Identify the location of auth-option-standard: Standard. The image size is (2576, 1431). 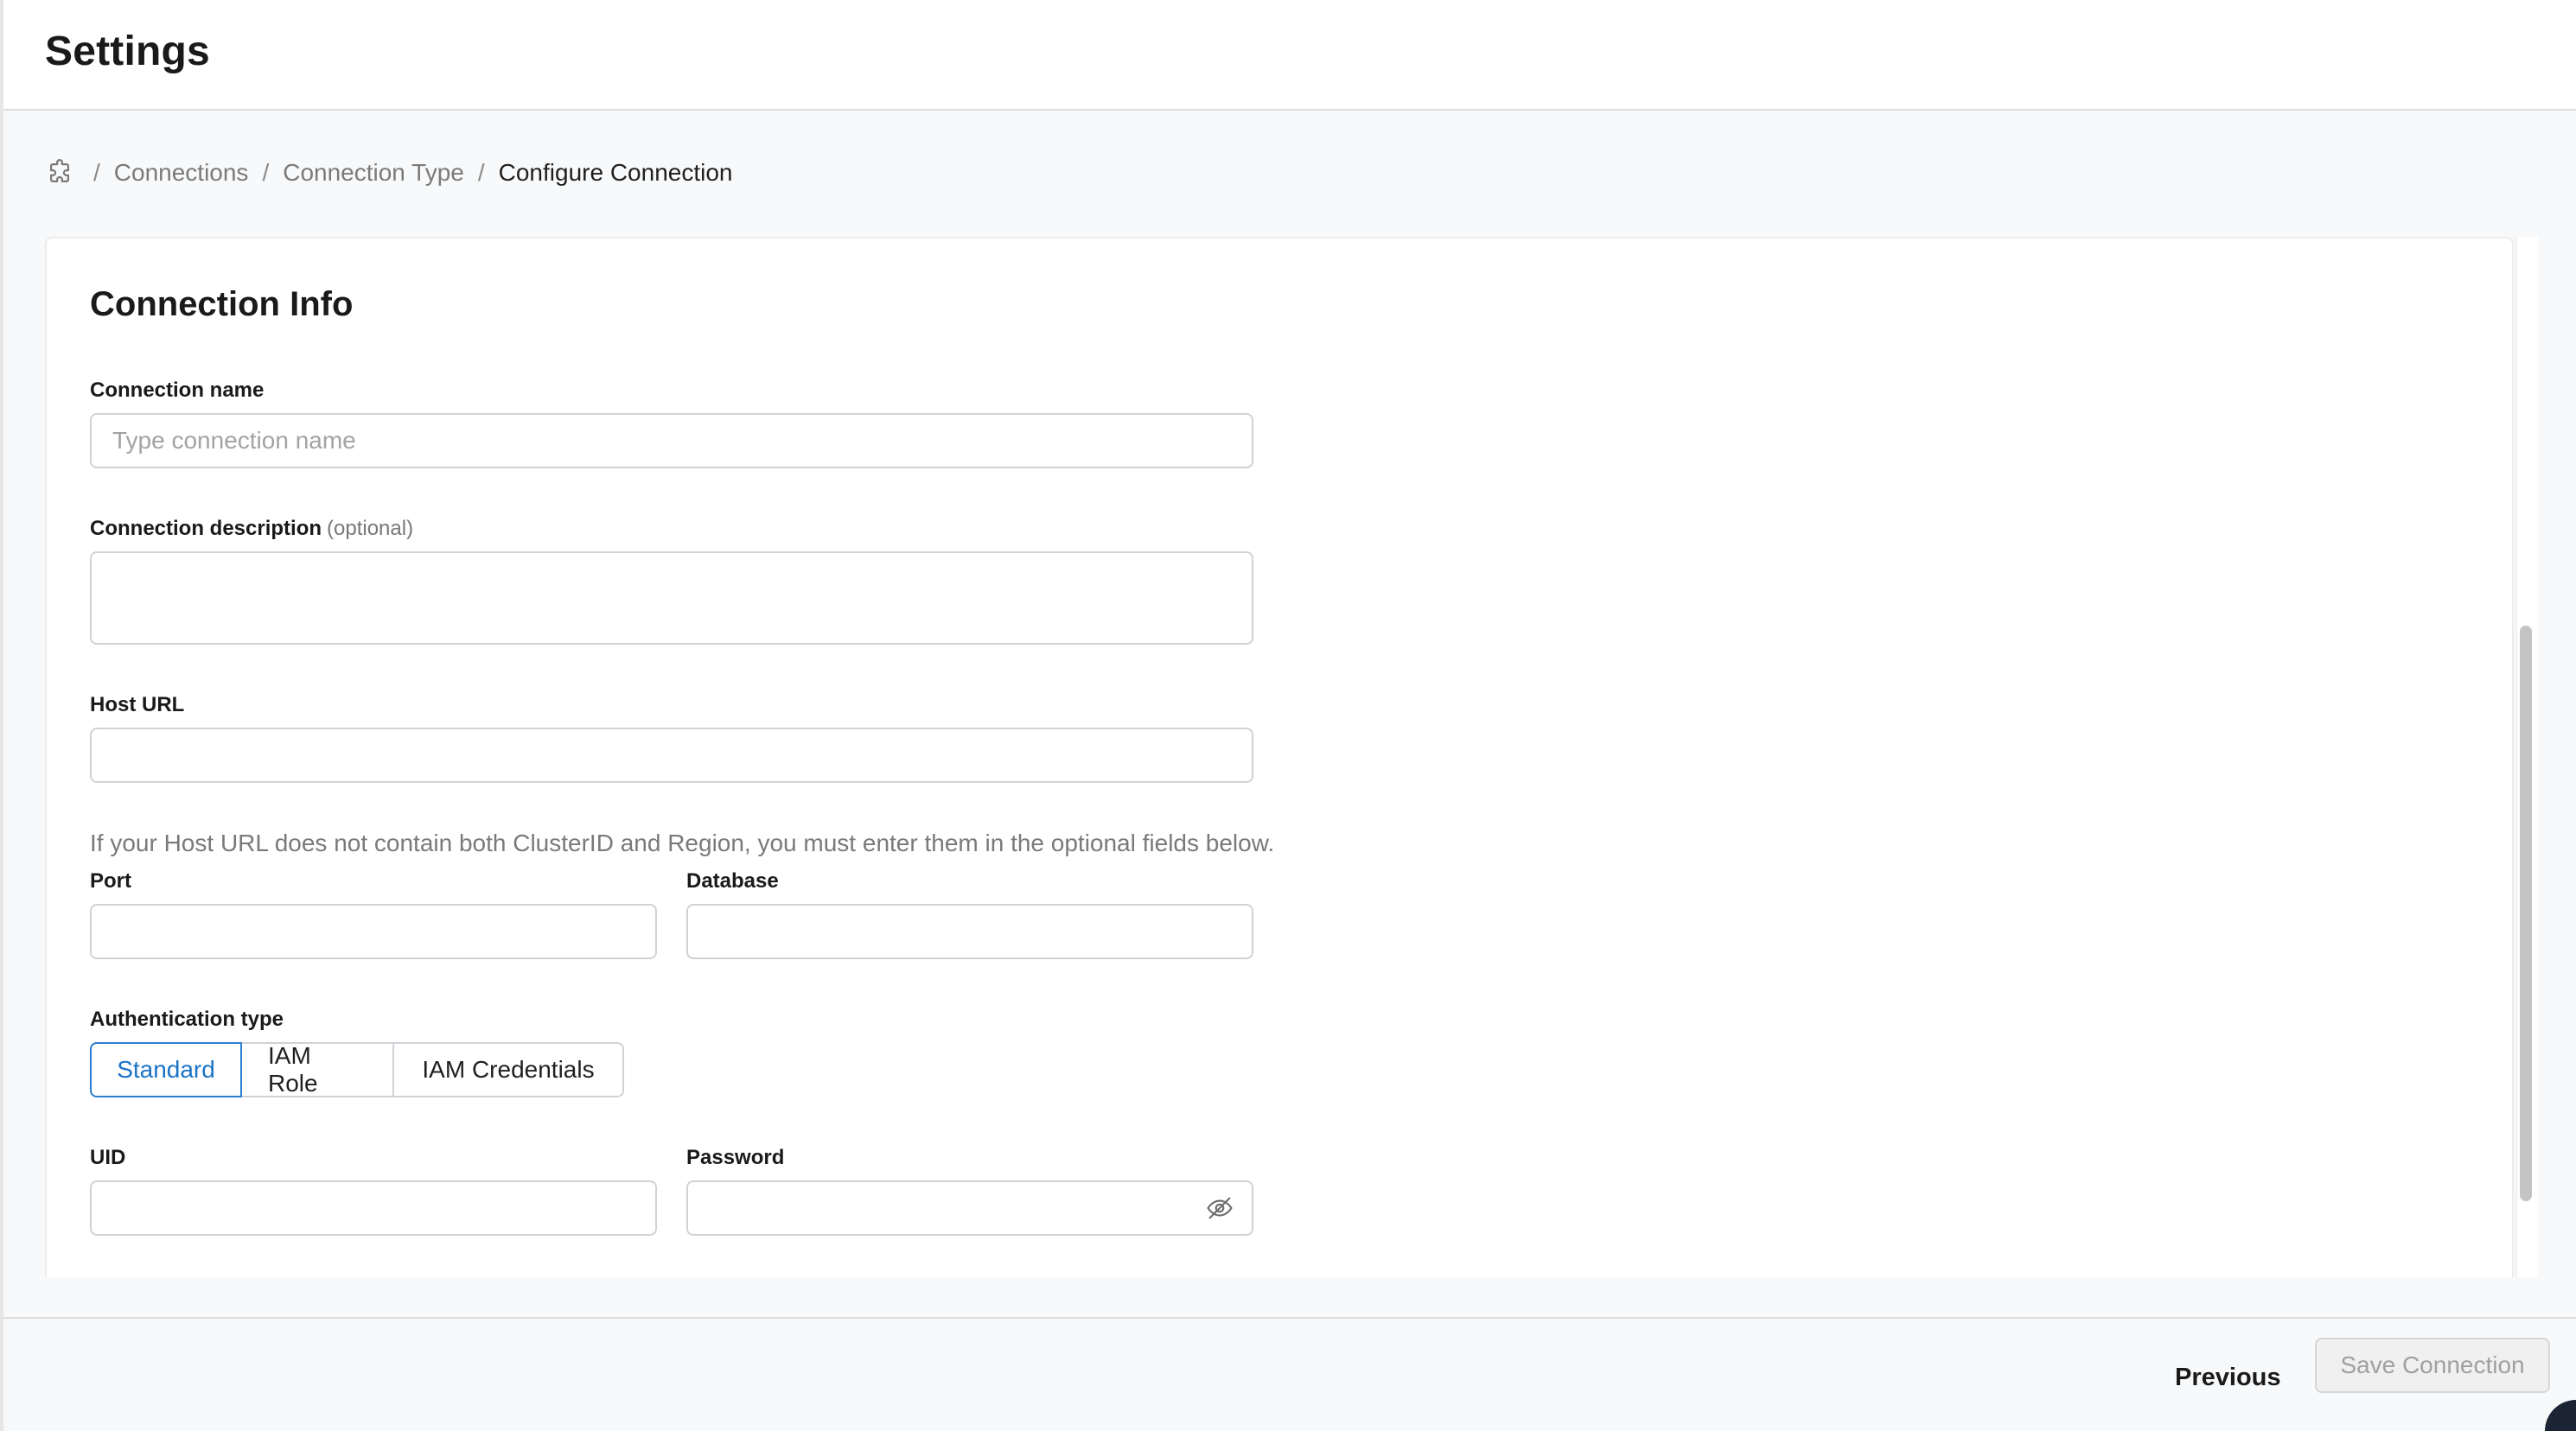
(166, 1069).